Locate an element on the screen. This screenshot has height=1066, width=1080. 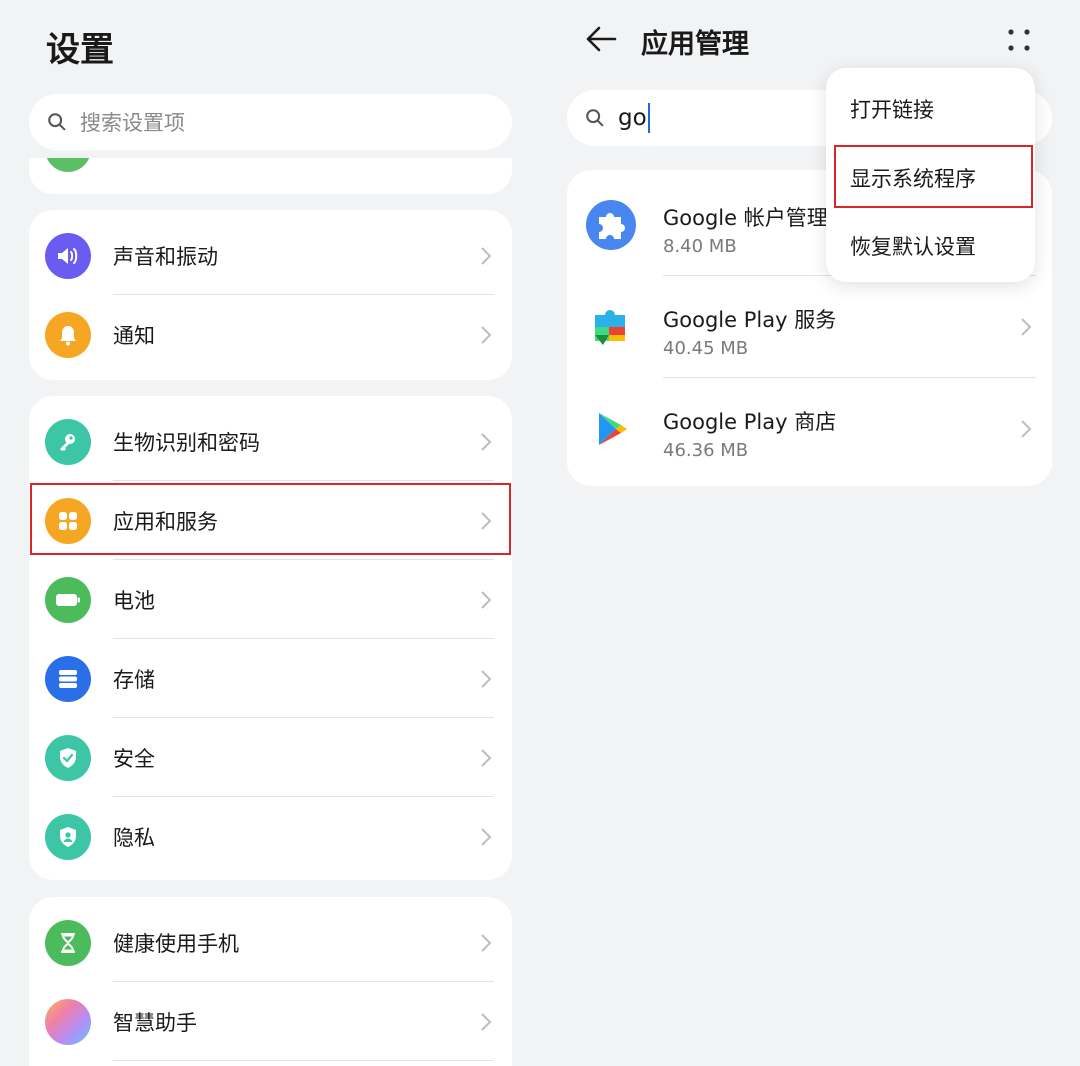
settings-item-label: 通知 is located at coordinates (134, 335).